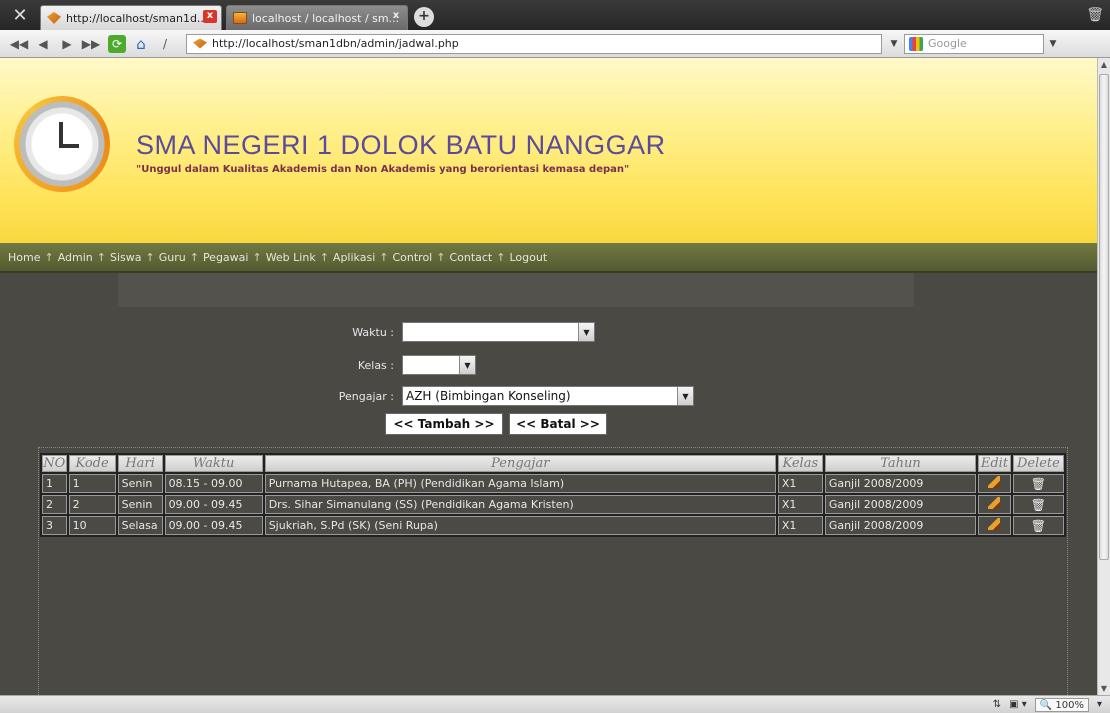  What do you see at coordinates (1061, 704) in the screenshot?
I see `zoom-control: 🔍 100%` at bounding box center [1061, 704].